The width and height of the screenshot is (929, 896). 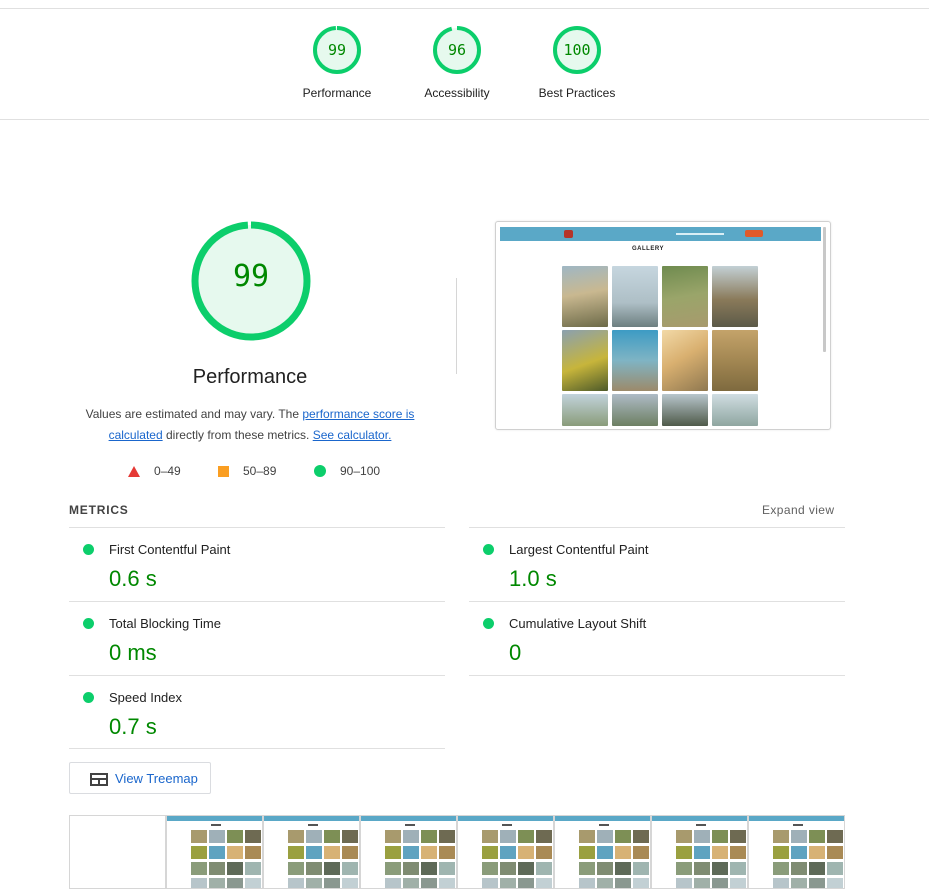 What do you see at coordinates (457, 62) in the screenshot?
I see `gauge-accessibility: 96 Accessibility` at bounding box center [457, 62].